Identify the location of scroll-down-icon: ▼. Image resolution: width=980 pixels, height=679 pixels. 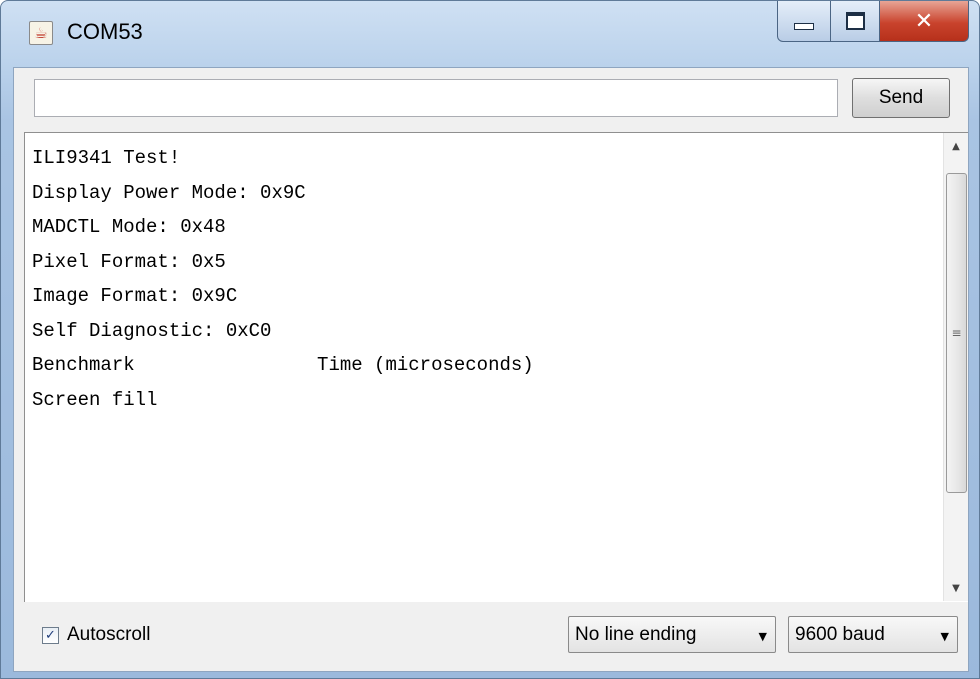
(956, 588).